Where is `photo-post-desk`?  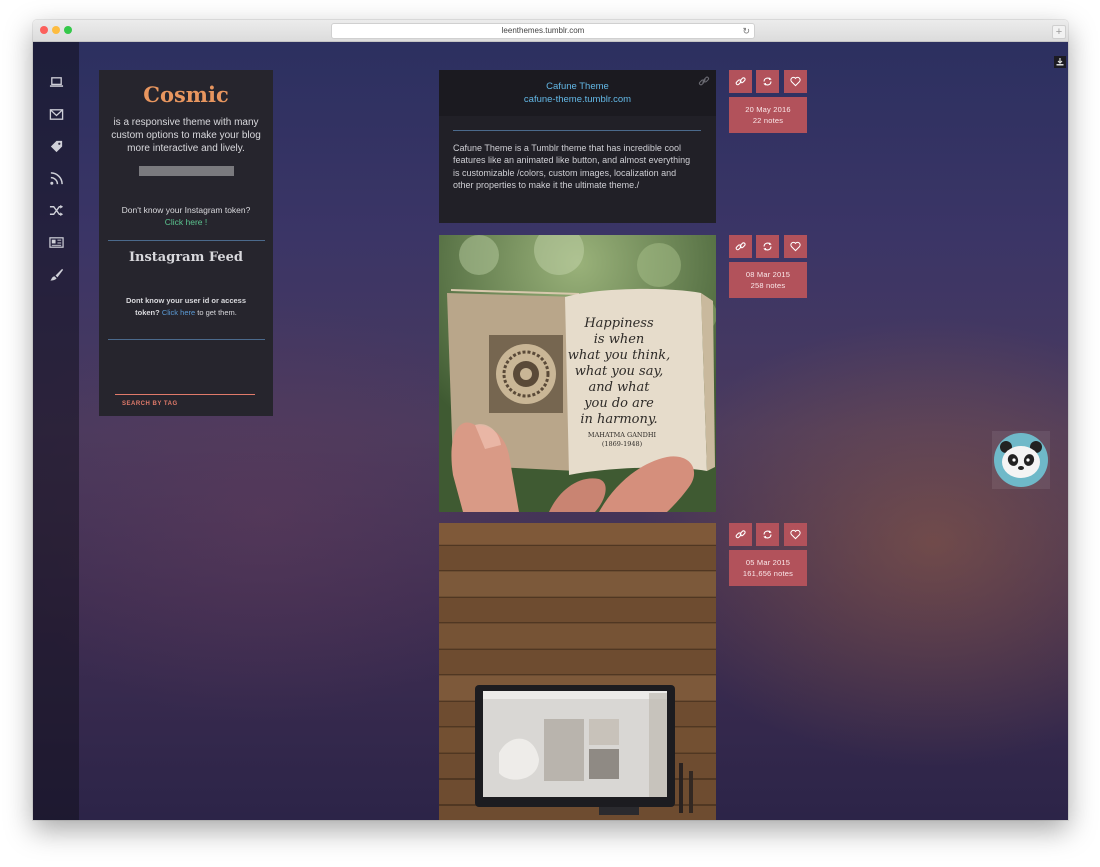 photo-post-desk is located at coordinates (577, 671).